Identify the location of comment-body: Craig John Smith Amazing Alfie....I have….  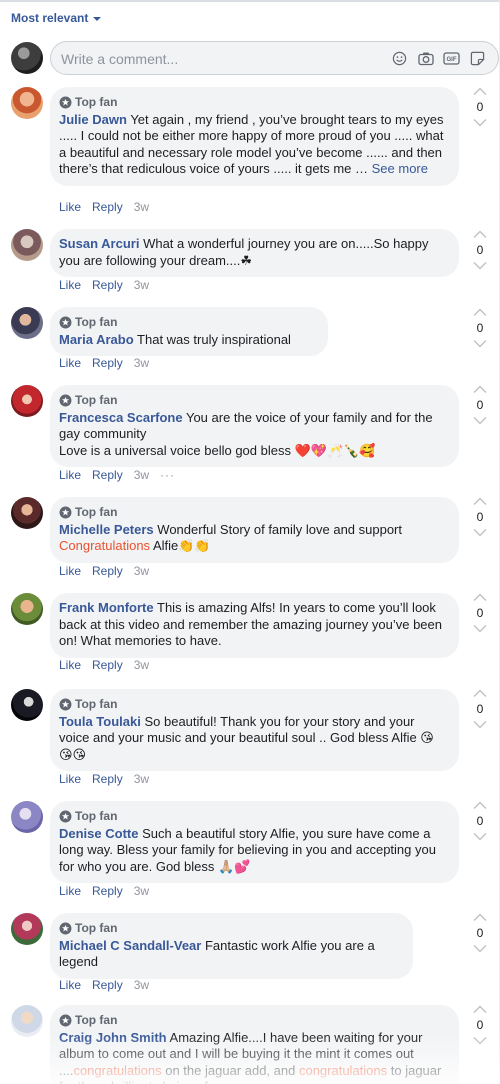
(253, 1057).